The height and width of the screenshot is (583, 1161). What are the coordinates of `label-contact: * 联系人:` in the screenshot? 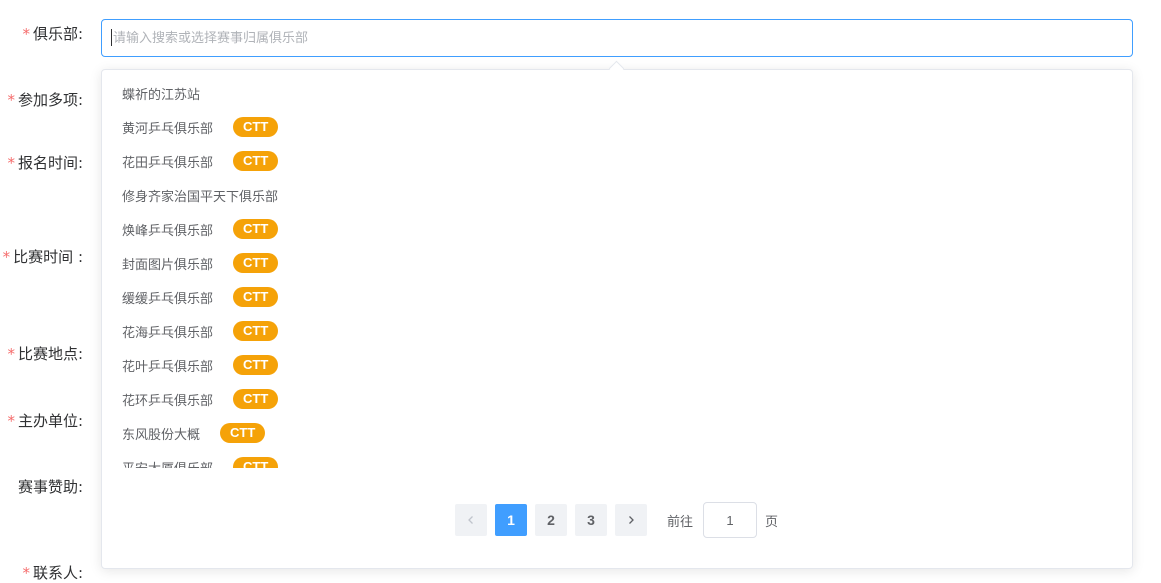 It's located at (52, 573).